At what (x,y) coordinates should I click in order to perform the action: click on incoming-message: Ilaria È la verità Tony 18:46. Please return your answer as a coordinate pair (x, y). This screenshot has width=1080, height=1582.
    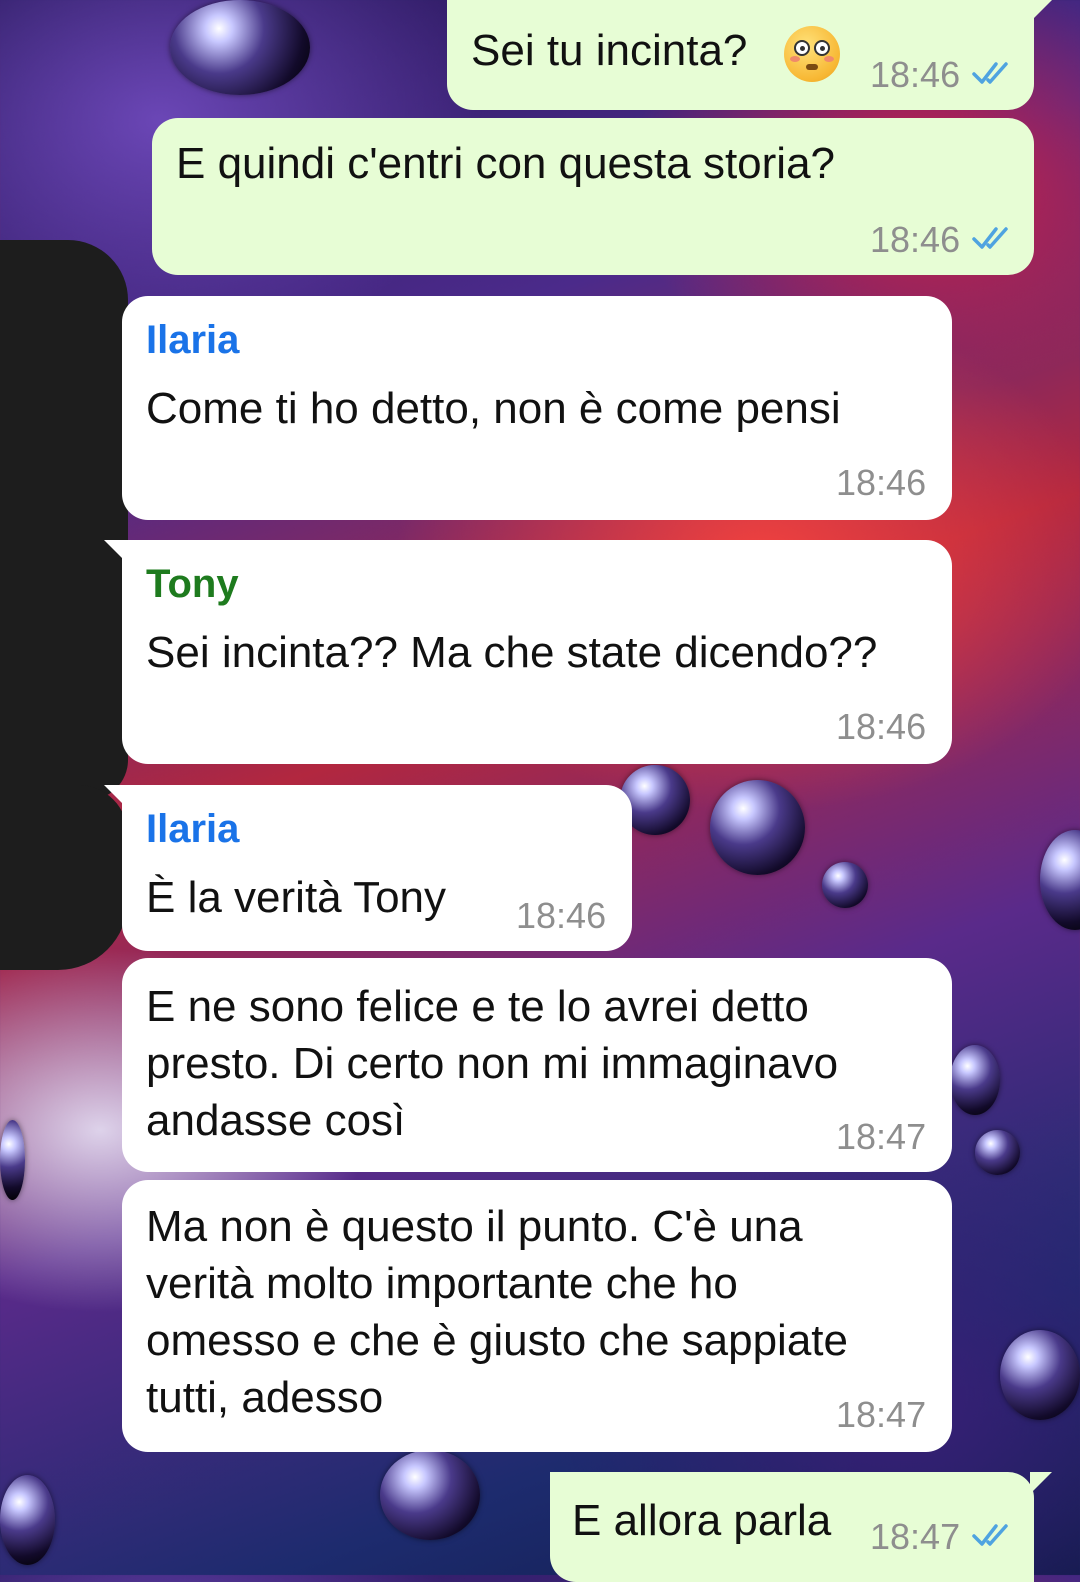
    Looking at the image, I should click on (368, 868).